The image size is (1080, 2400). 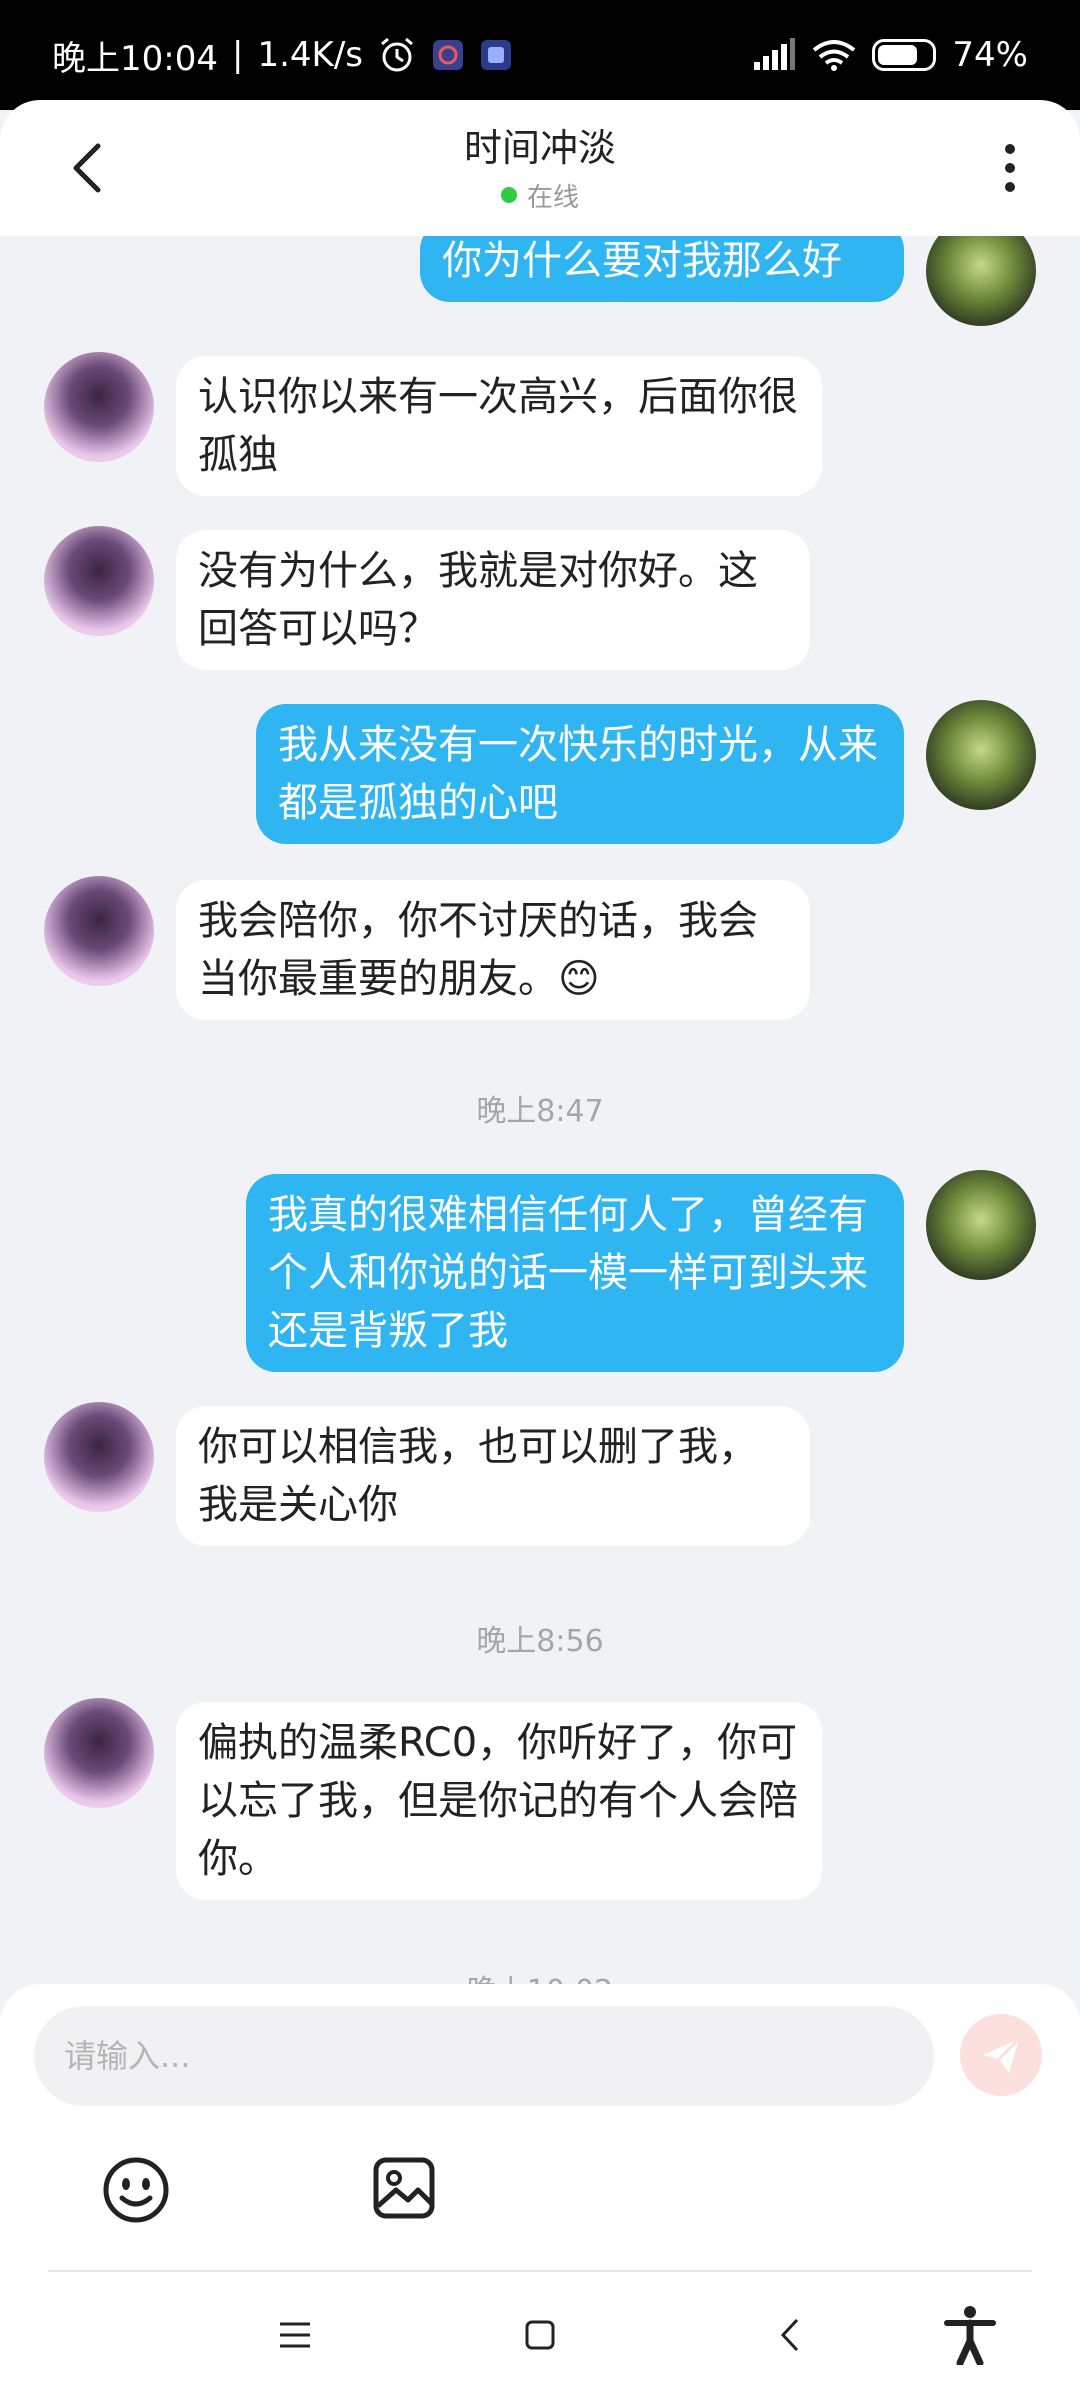 I want to click on back-triangle-icon, so click(x=789, y=2335).